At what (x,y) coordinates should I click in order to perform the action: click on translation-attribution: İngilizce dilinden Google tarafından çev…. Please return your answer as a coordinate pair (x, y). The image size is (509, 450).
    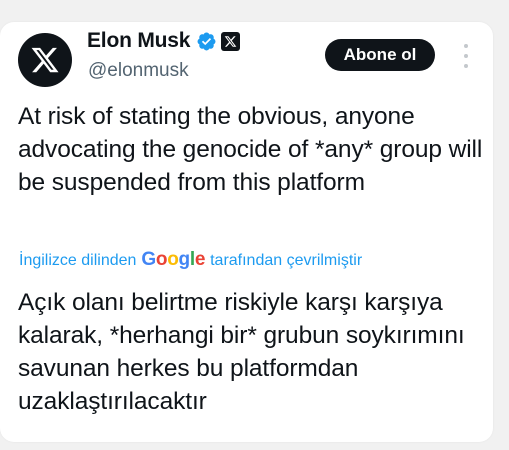
    Looking at the image, I should click on (190, 260).